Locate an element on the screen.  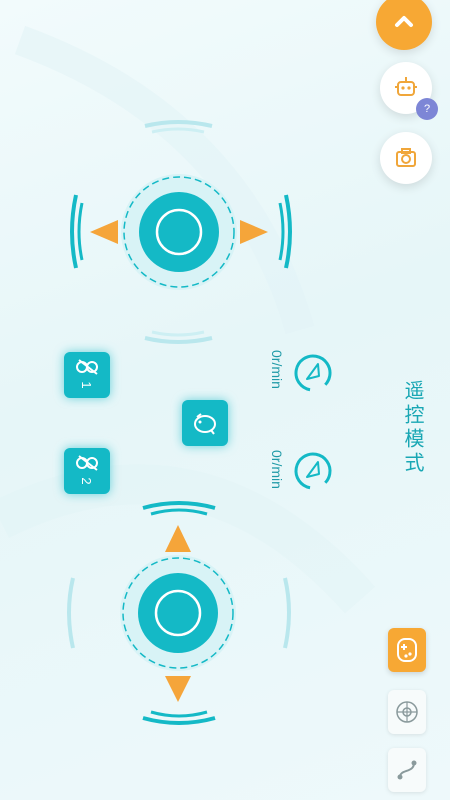
path-icon is located at coordinates (407, 770).